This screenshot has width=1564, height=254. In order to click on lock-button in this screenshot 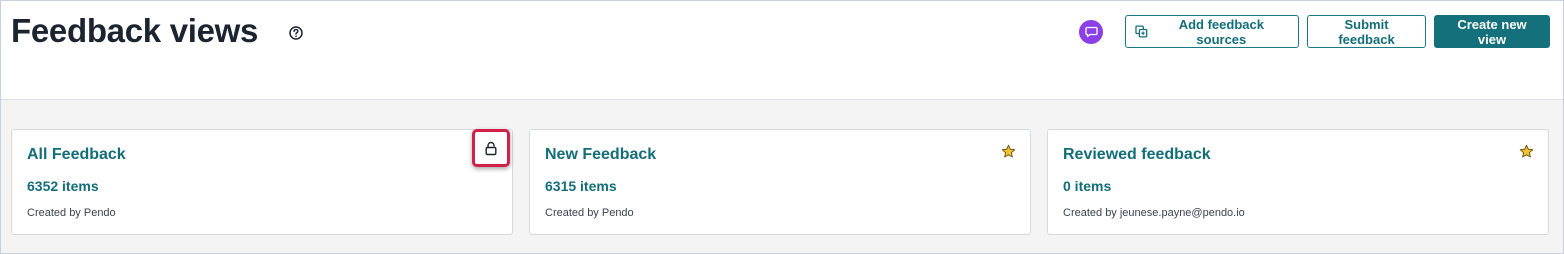, I will do `click(491, 148)`.